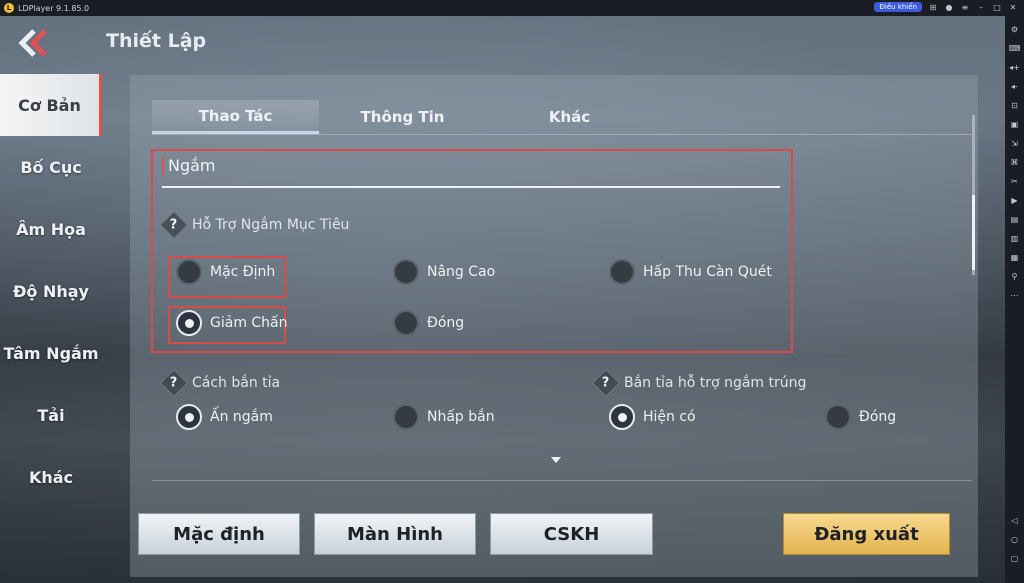 Image resolution: width=1024 pixels, height=583 pixels. What do you see at coordinates (1014, 124) in the screenshot?
I see `window-icon: ▣` at bounding box center [1014, 124].